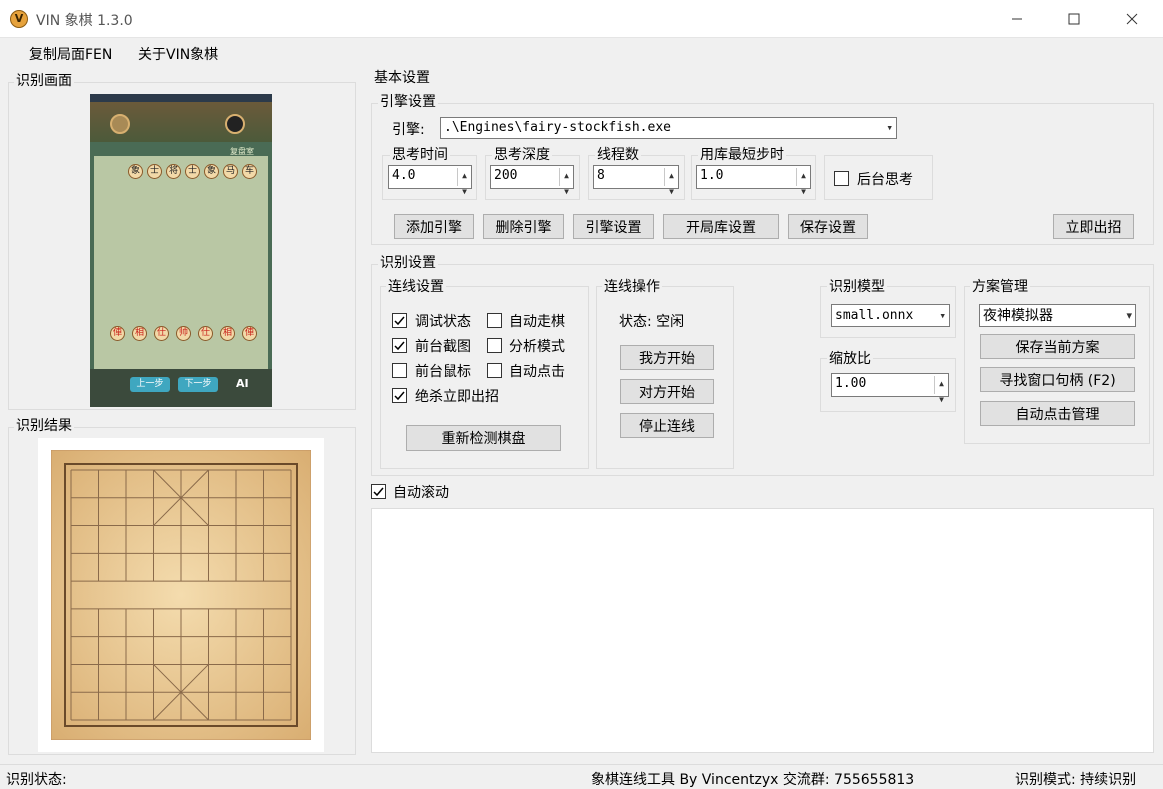 The width and height of the screenshot is (1163, 789). I want to click on opponent-avatar-icon, so click(235, 124).